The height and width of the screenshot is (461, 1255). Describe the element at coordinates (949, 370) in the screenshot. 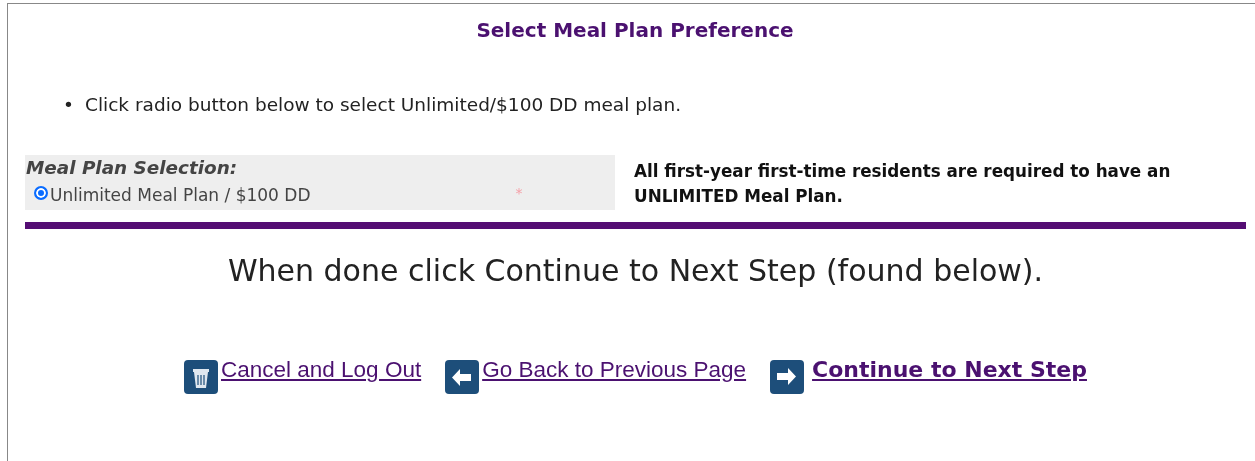

I see `nav-link: Continue to Next Step` at that location.